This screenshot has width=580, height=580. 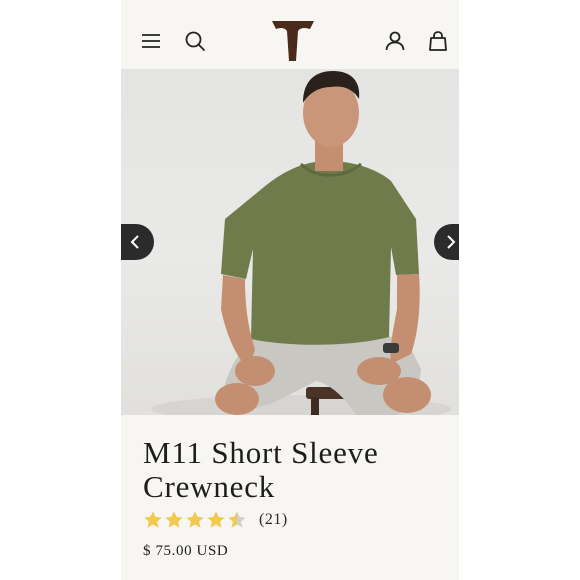 I want to click on search-icon, so click(x=195, y=41).